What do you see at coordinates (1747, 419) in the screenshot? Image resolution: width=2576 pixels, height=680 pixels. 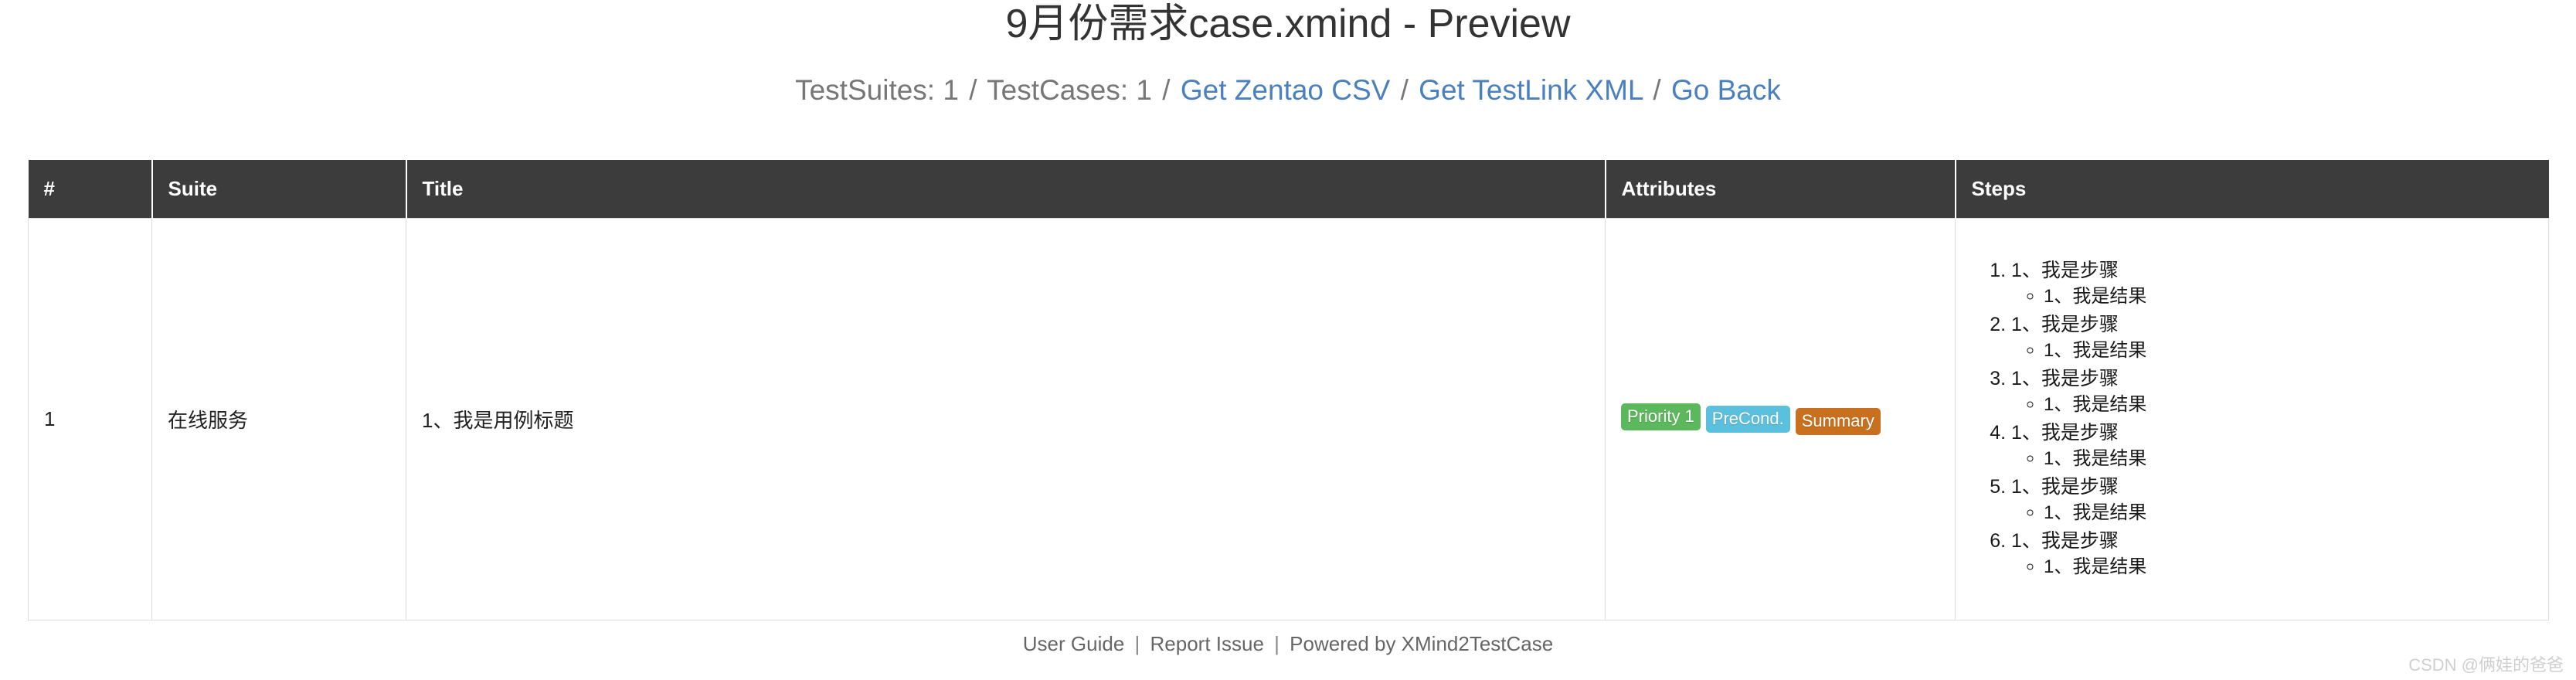 I see `precondition-badge: PreCond.` at bounding box center [1747, 419].